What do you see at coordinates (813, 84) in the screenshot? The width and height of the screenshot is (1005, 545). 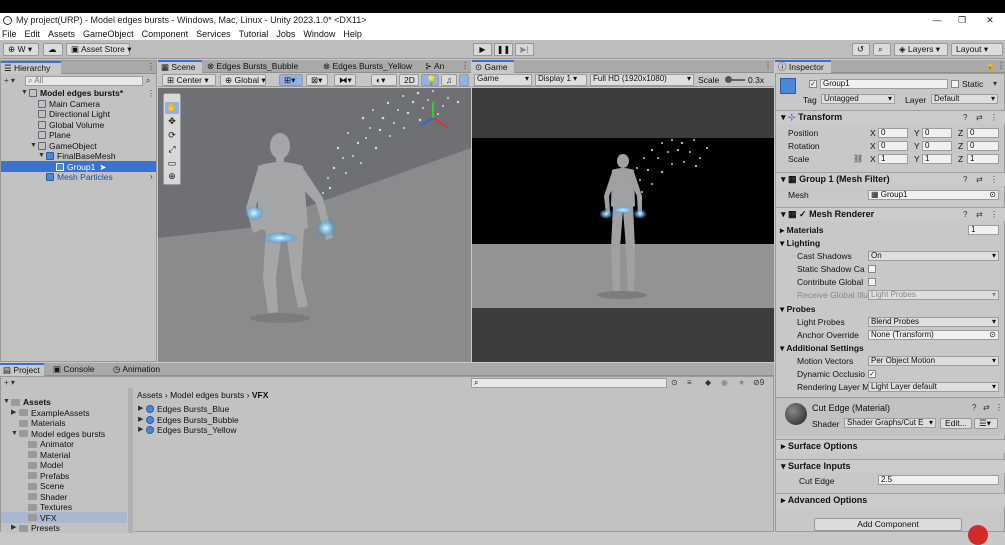 I see `active-checkbox: ✓` at bounding box center [813, 84].